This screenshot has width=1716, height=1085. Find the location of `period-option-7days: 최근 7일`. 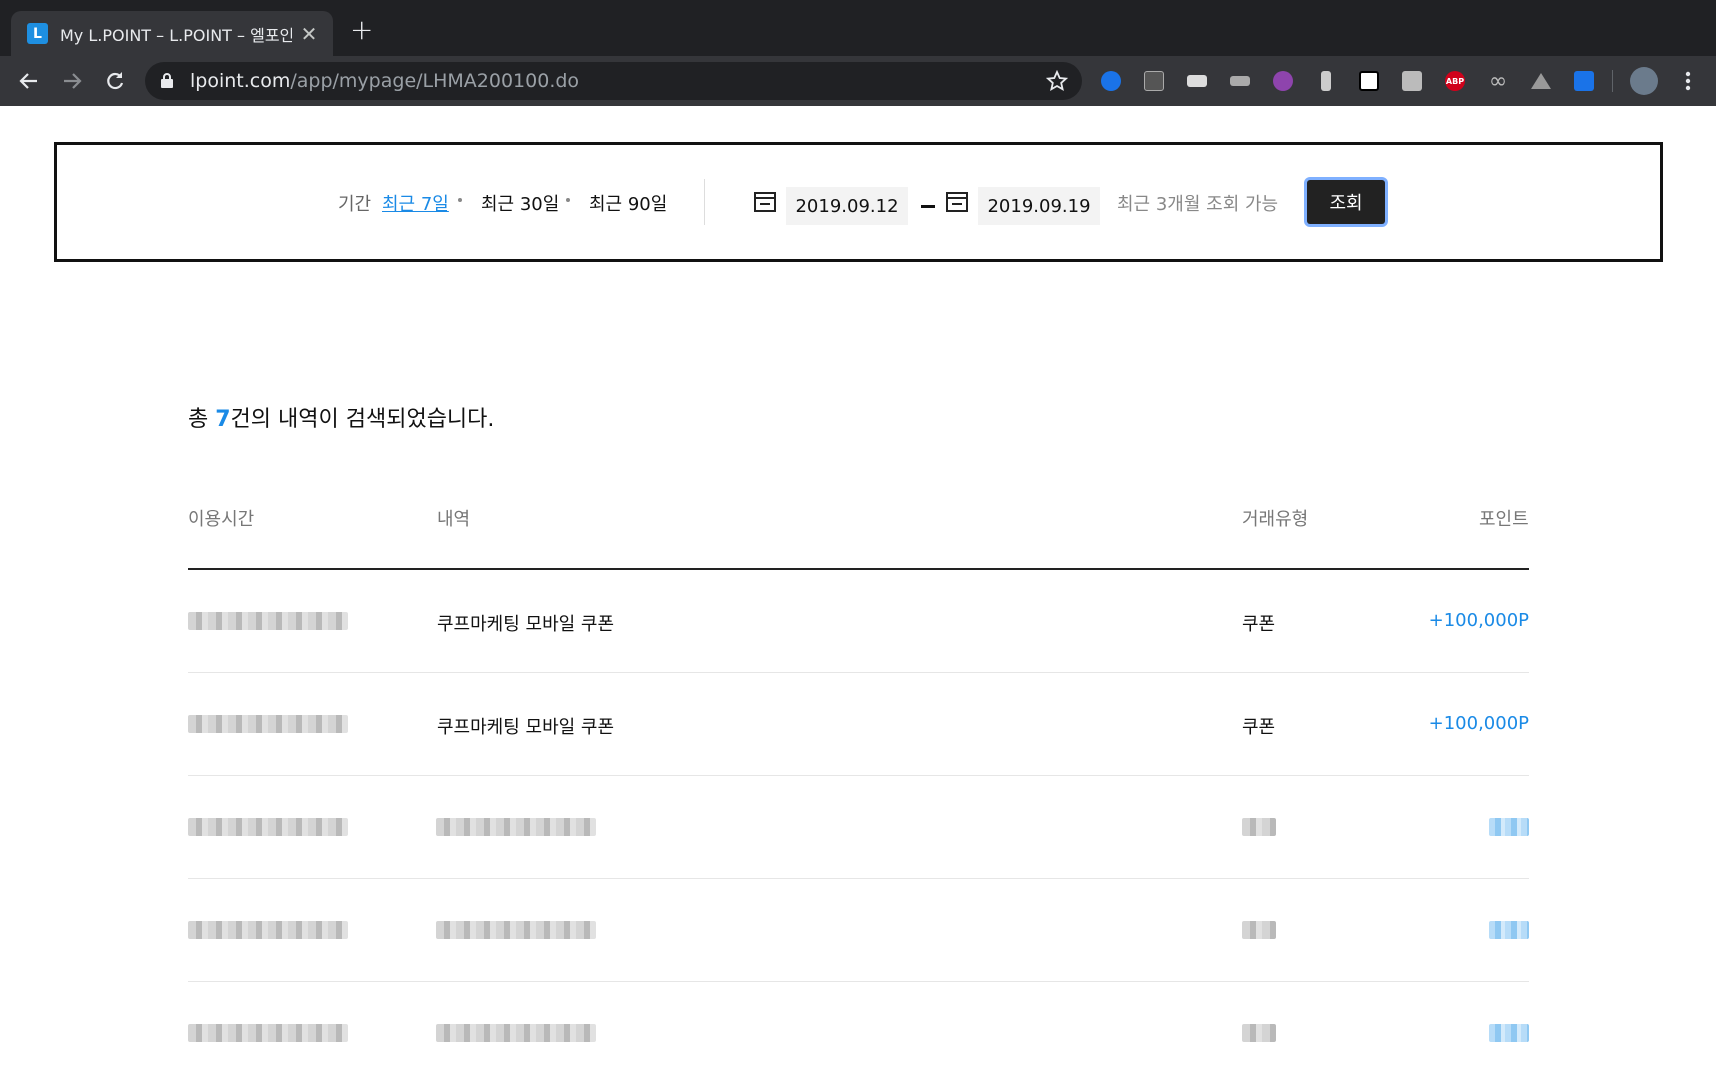

period-option-7days: 최근 7일 is located at coordinates (415, 203).